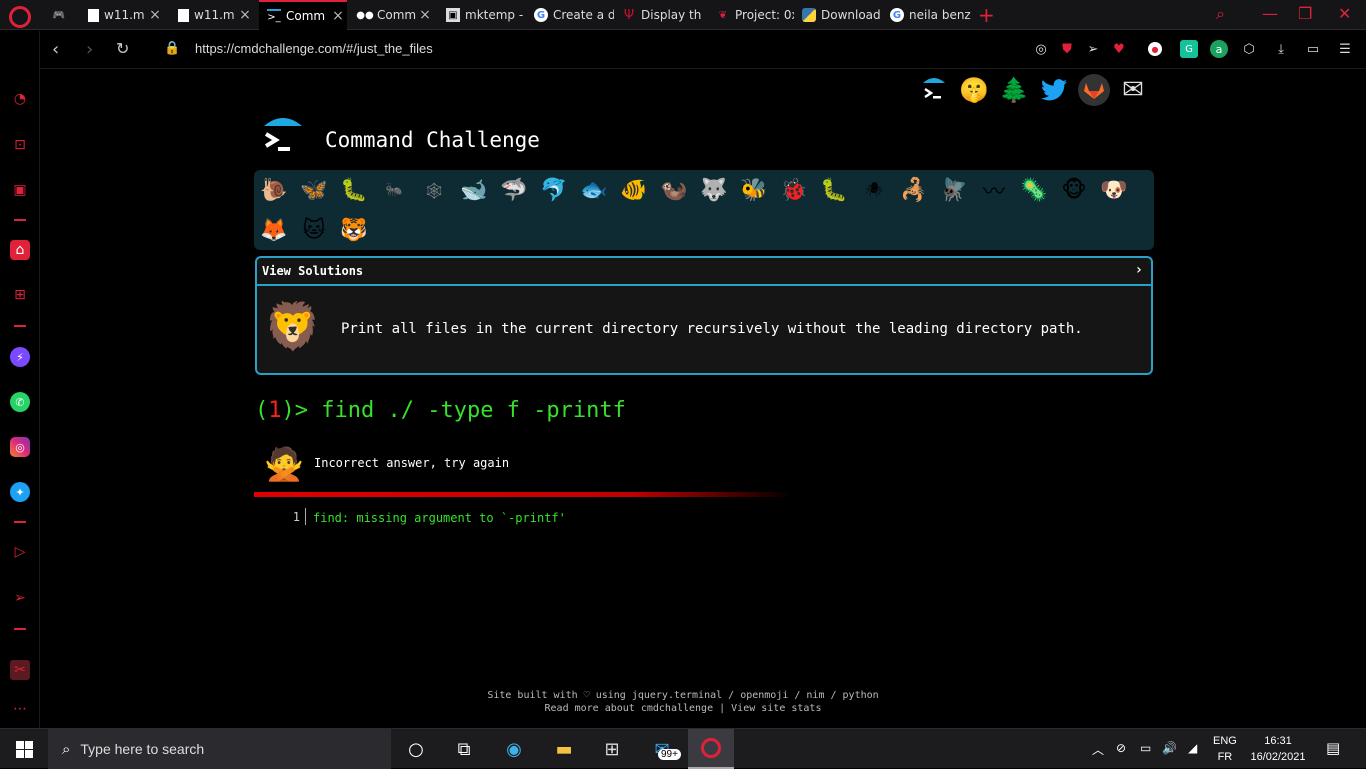 Image resolution: width=1366 pixels, height=769 pixels. What do you see at coordinates (986, 15) in the screenshot?
I see `new-tab-button: +` at bounding box center [986, 15].